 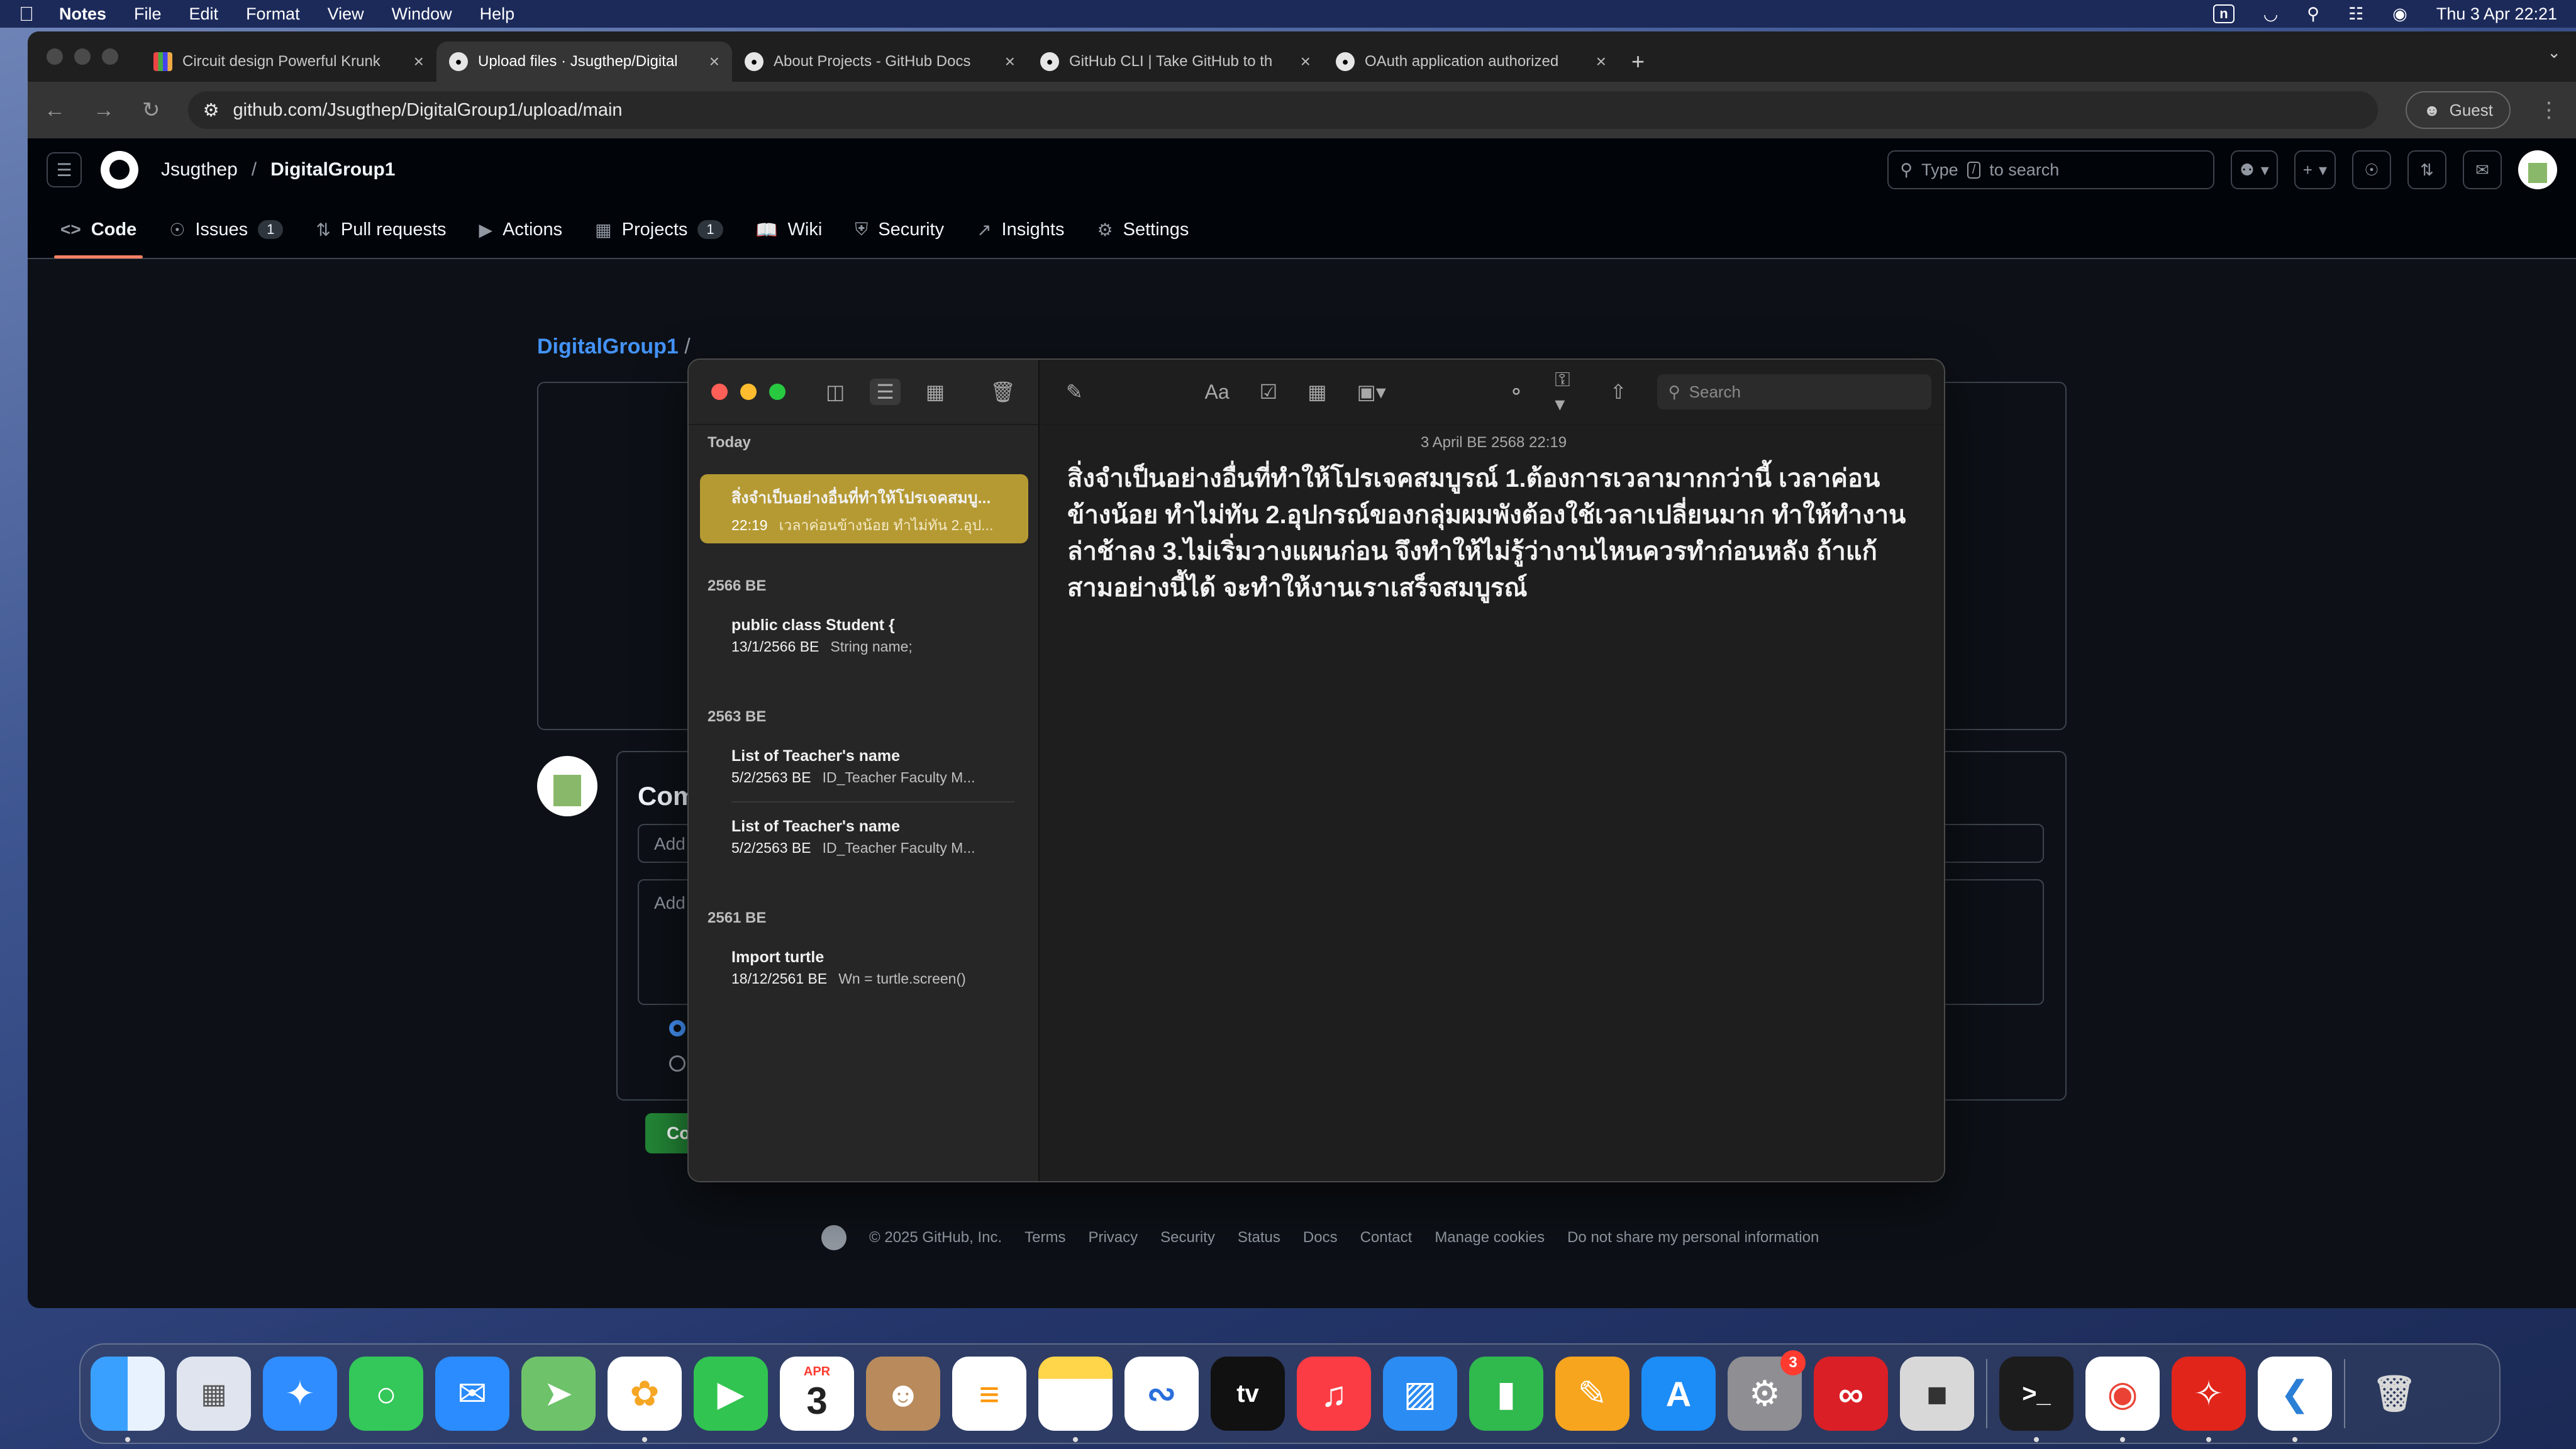 I want to click on notes-app-icon, so click(x=1075, y=1399).